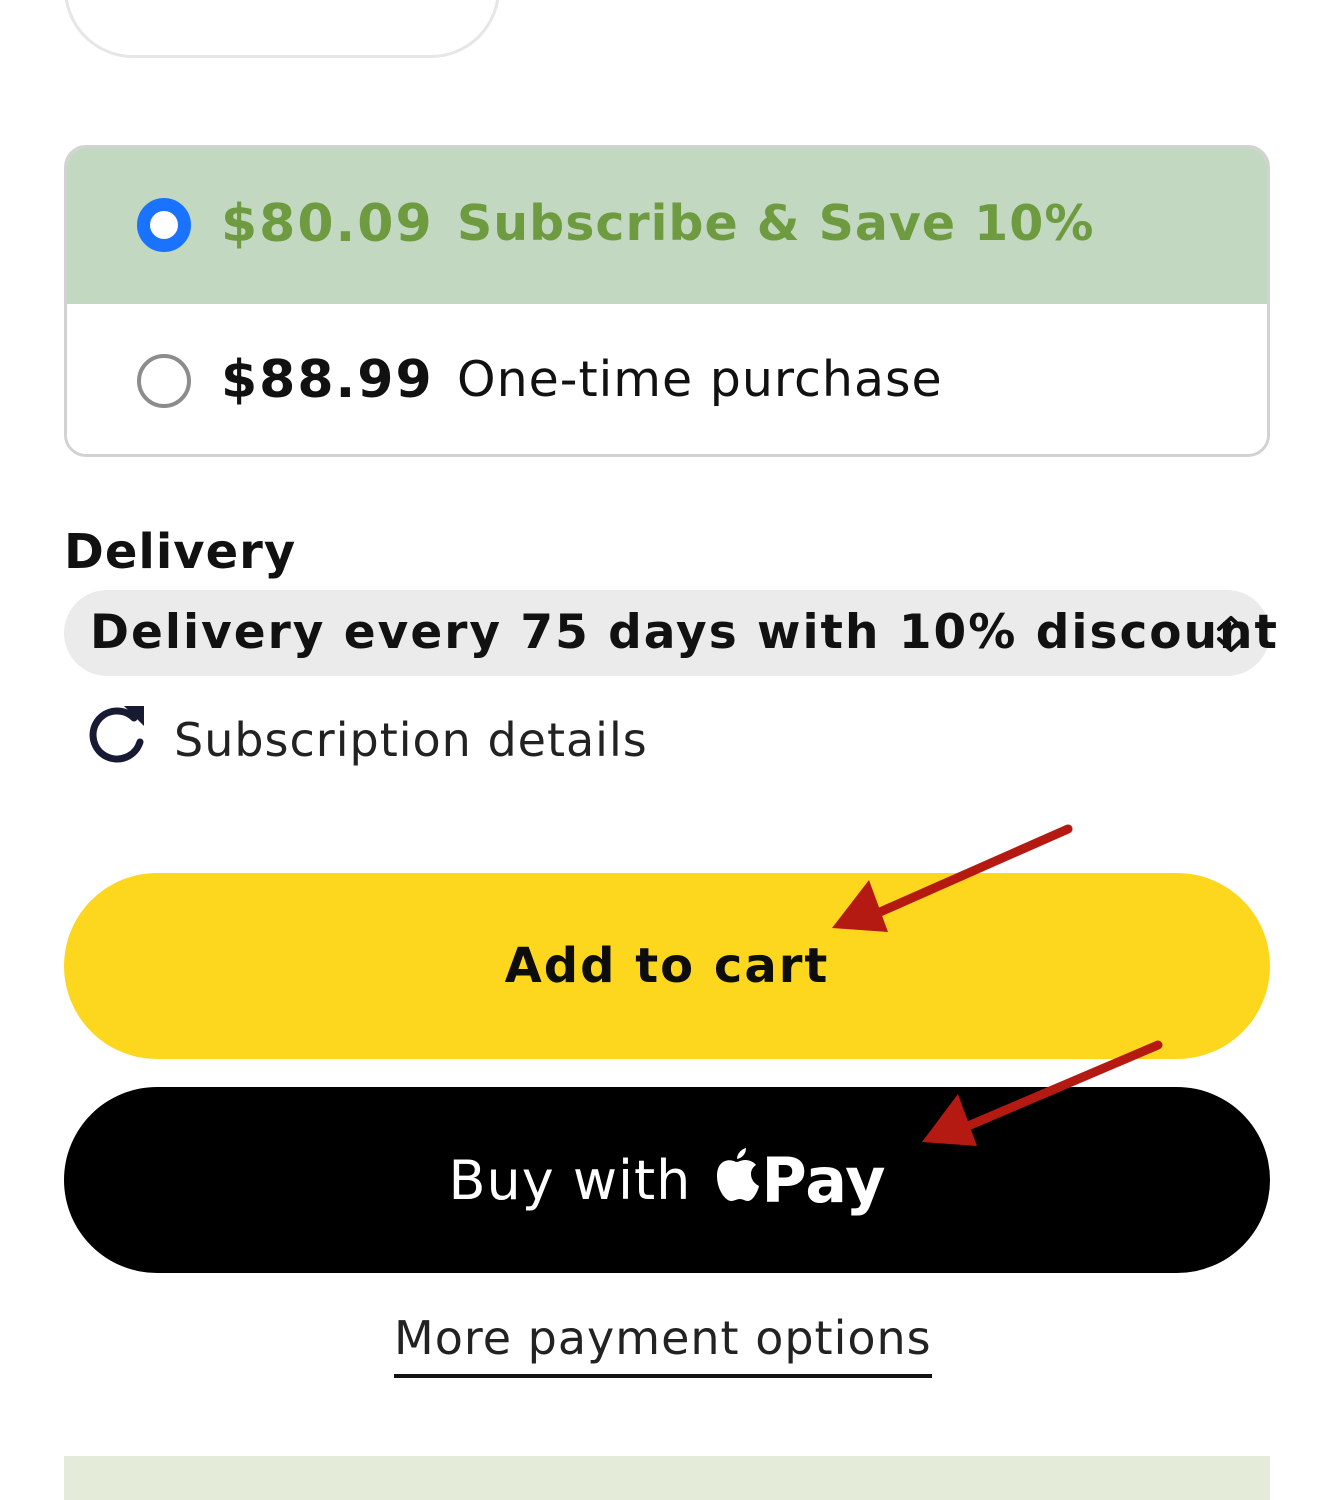 The width and height of the screenshot is (1336, 1500). Describe the element at coordinates (164, 381) in the screenshot. I see `radio-one-time` at that location.